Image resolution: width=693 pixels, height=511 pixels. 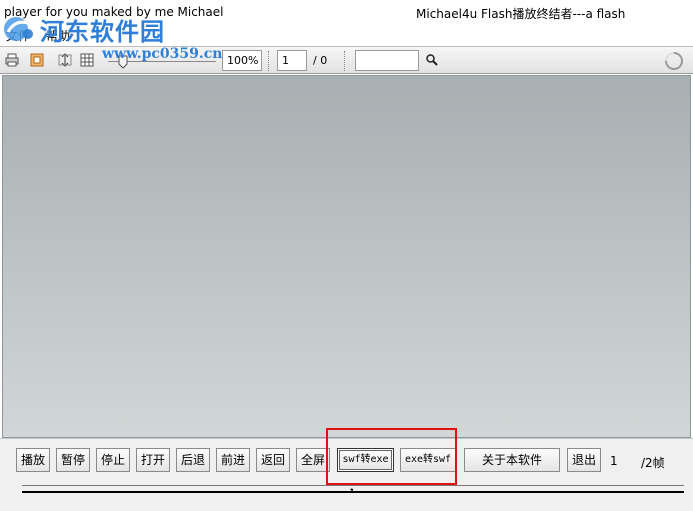 What do you see at coordinates (73, 460) in the screenshot?
I see `pause-button: 暂停` at bounding box center [73, 460].